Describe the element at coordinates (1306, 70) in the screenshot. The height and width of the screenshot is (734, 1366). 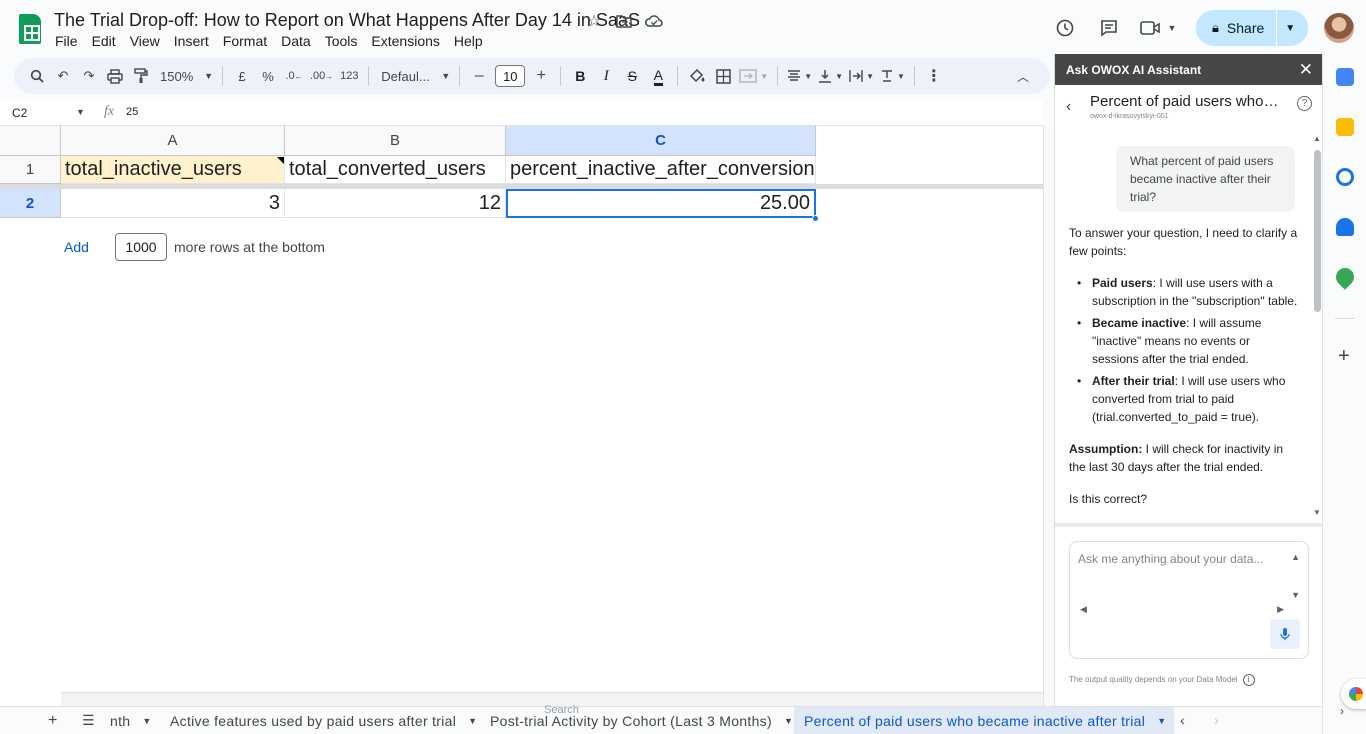
I see `close-icon: ✕` at that location.